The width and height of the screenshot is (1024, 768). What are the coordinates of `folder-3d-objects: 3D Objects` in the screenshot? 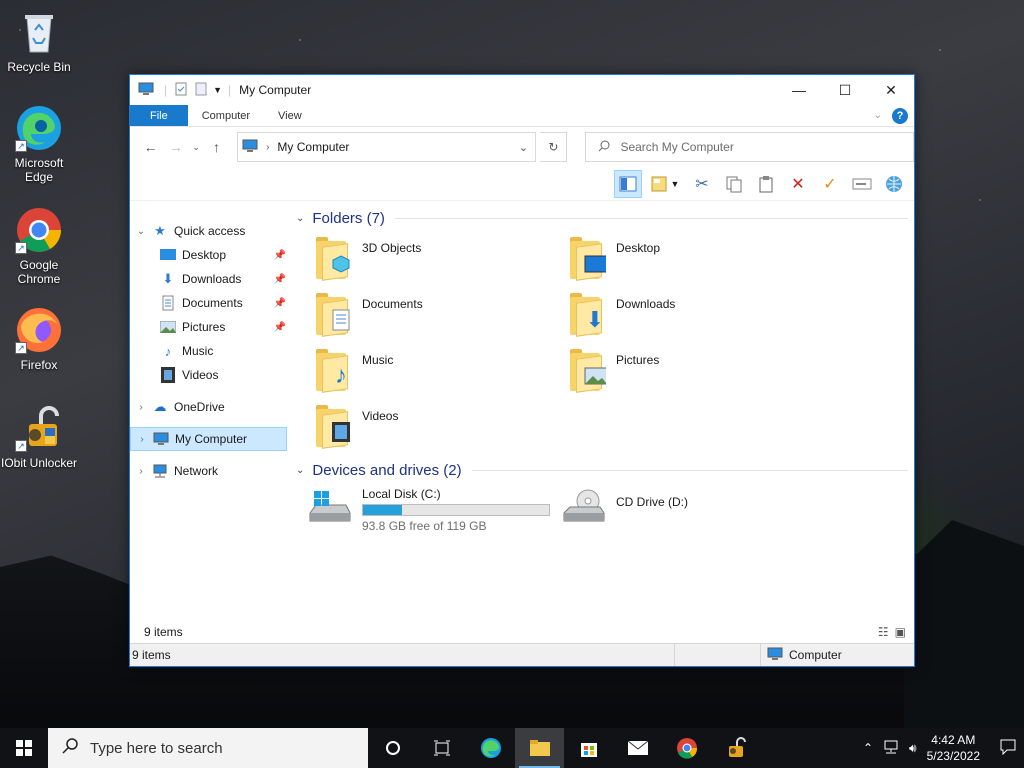 It's located at (441, 259).